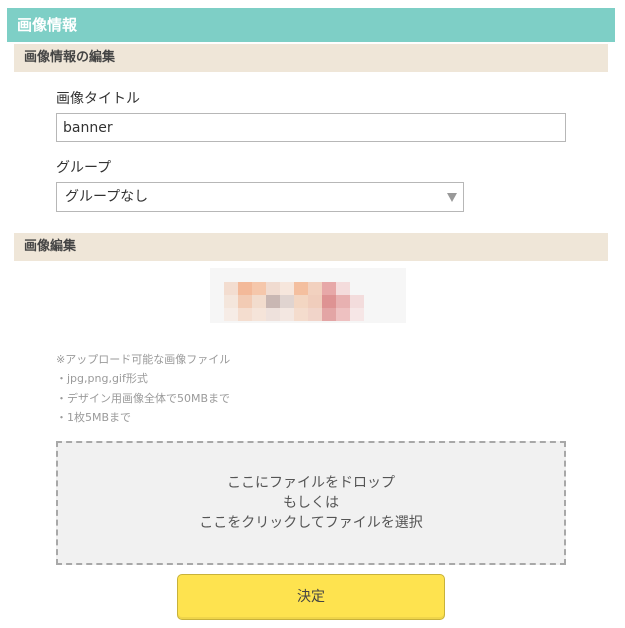 This screenshot has height=628, width=625. What do you see at coordinates (102, 378) in the screenshot?
I see `upload-note: ・jpg,png,gif形式` at bounding box center [102, 378].